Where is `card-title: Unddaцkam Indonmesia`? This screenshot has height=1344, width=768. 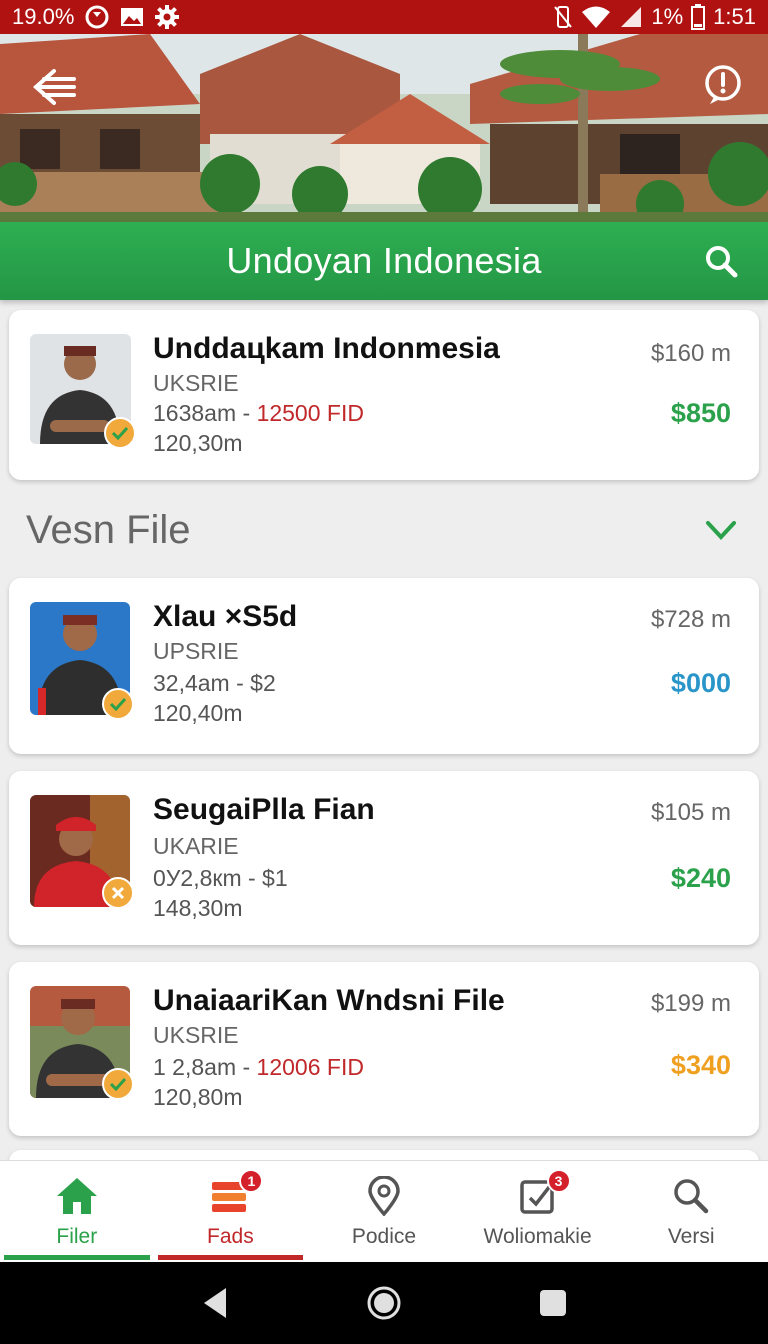
card-title: Unddaцkam Indonmesia is located at coordinates (326, 348).